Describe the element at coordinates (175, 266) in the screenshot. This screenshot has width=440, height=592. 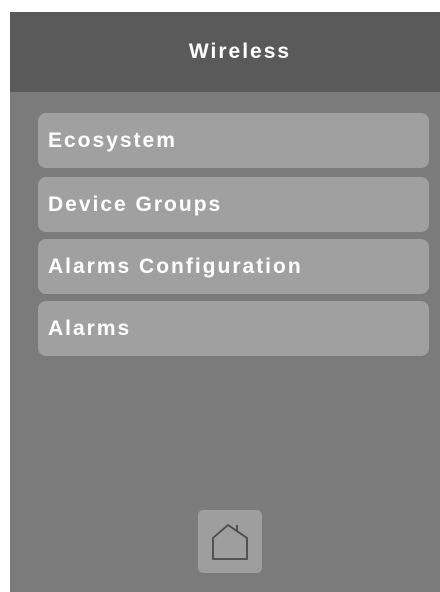
I see `menu-item-label: Alarms Configuration` at that location.